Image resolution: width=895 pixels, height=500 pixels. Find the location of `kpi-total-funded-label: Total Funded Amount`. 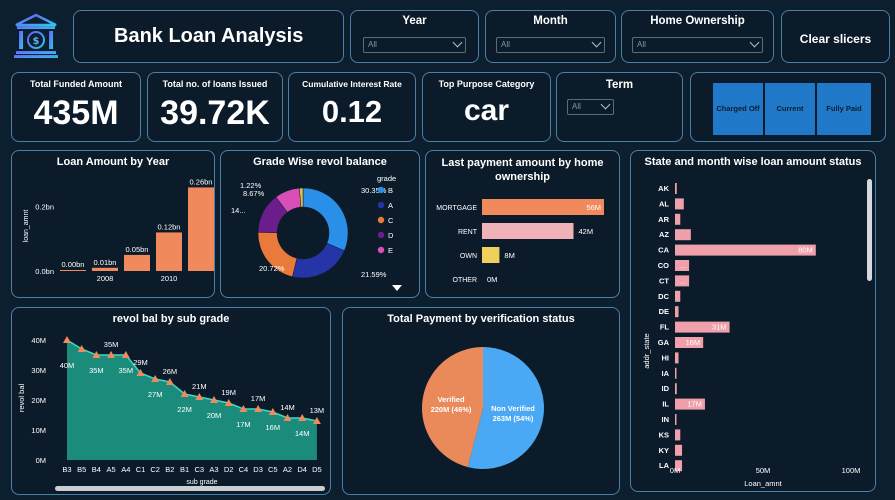

kpi-total-funded-label: Total Funded Amount is located at coordinates (76, 84).